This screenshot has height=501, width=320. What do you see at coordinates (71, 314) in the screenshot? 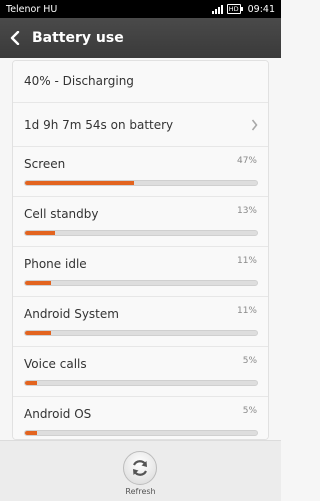
I see `usage-item-name: Android System` at bounding box center [71, 314].